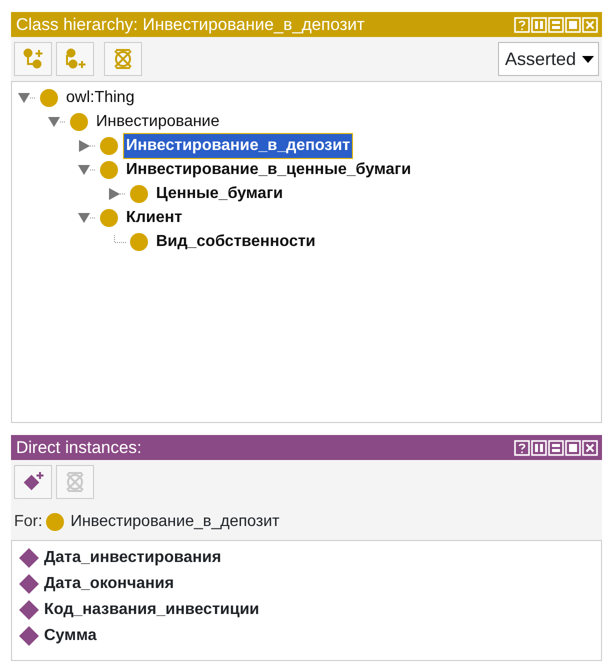 The width and height of the screenshot is (606, 665). Describe the element at coordinates (238, 146) in the screenshot. I see `tree-item: Инвестирование_в_депозит` at that location.